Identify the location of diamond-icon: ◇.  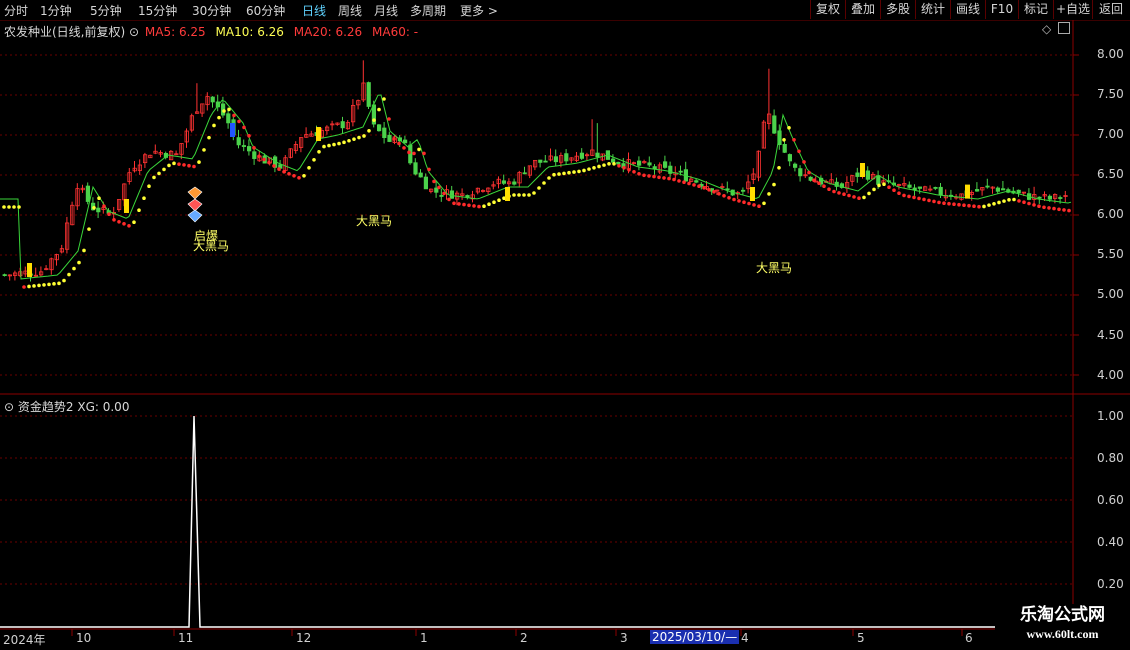
(1046, 29).